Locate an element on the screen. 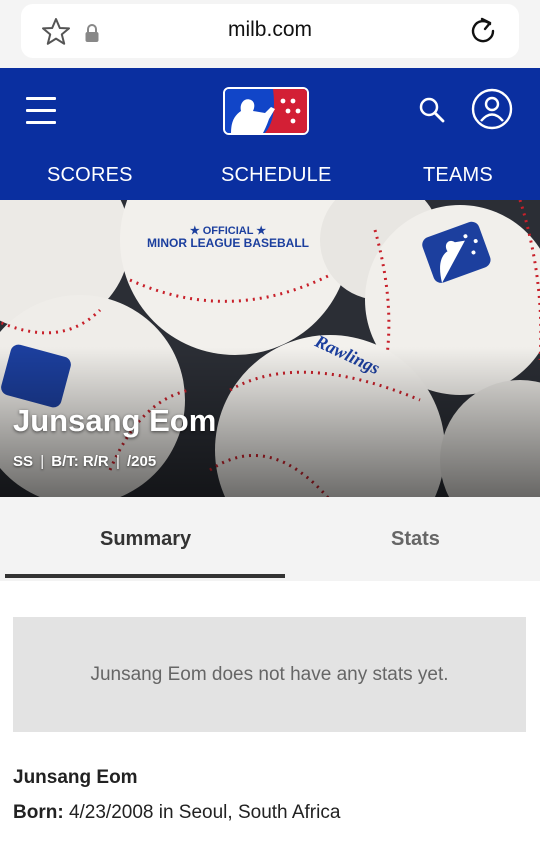 The height and width of the screenshot is (848, 540). player-meta: SS | B/T: R/R | /205 is located at coordinates (84, 461).